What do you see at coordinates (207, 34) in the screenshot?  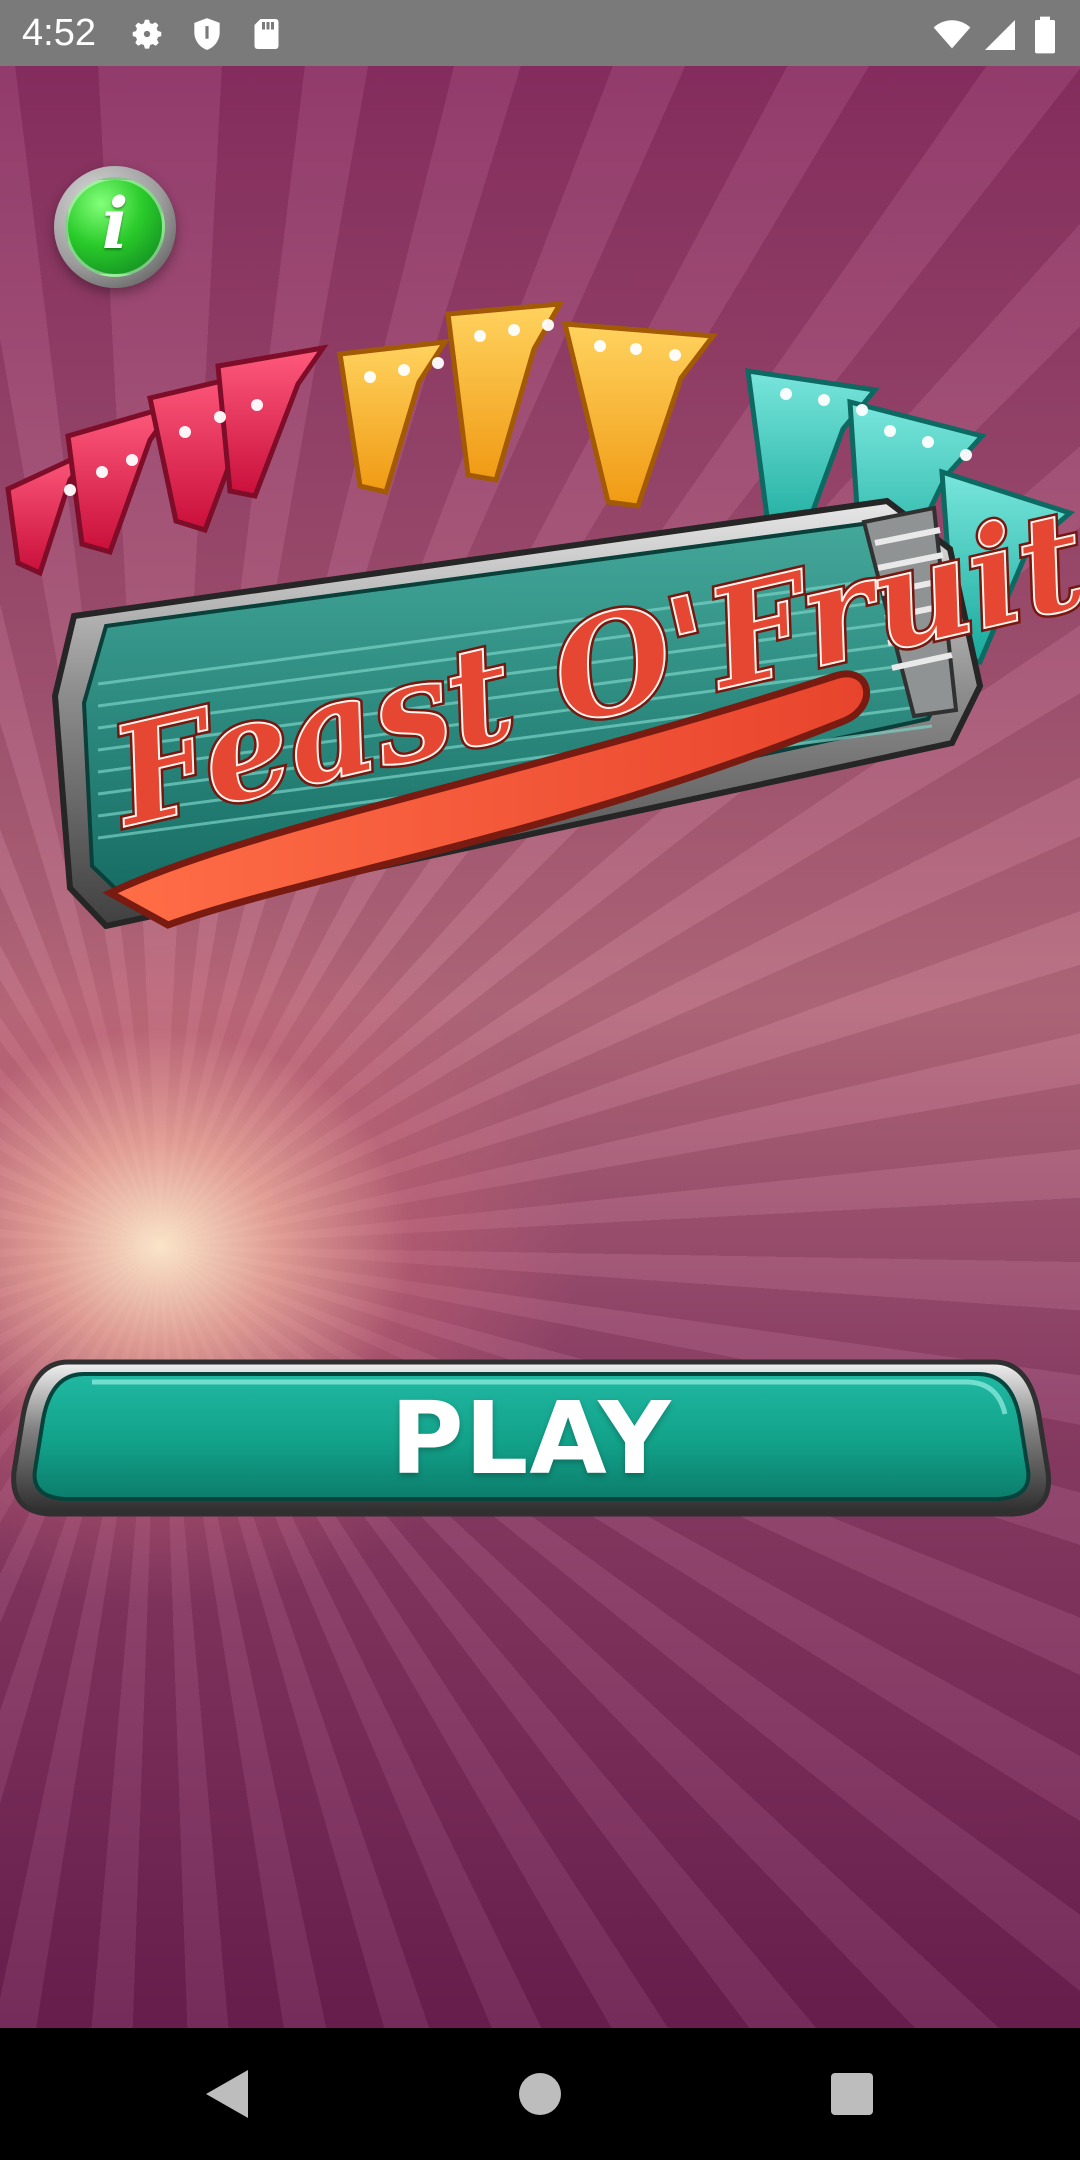 I see `shield-icon` at bounding box center [207, 34].